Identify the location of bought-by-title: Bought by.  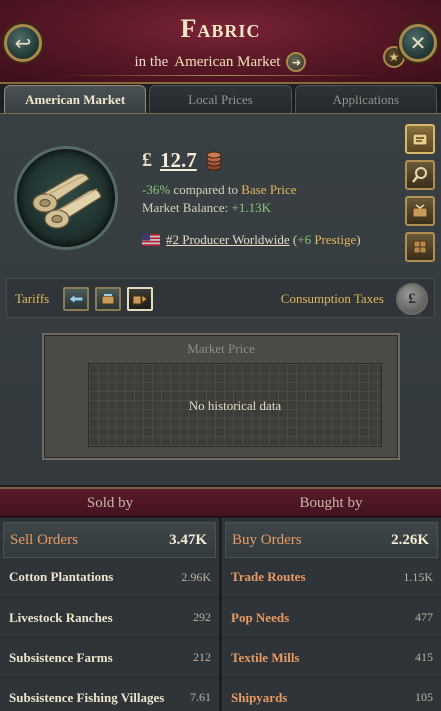
(331, 503).